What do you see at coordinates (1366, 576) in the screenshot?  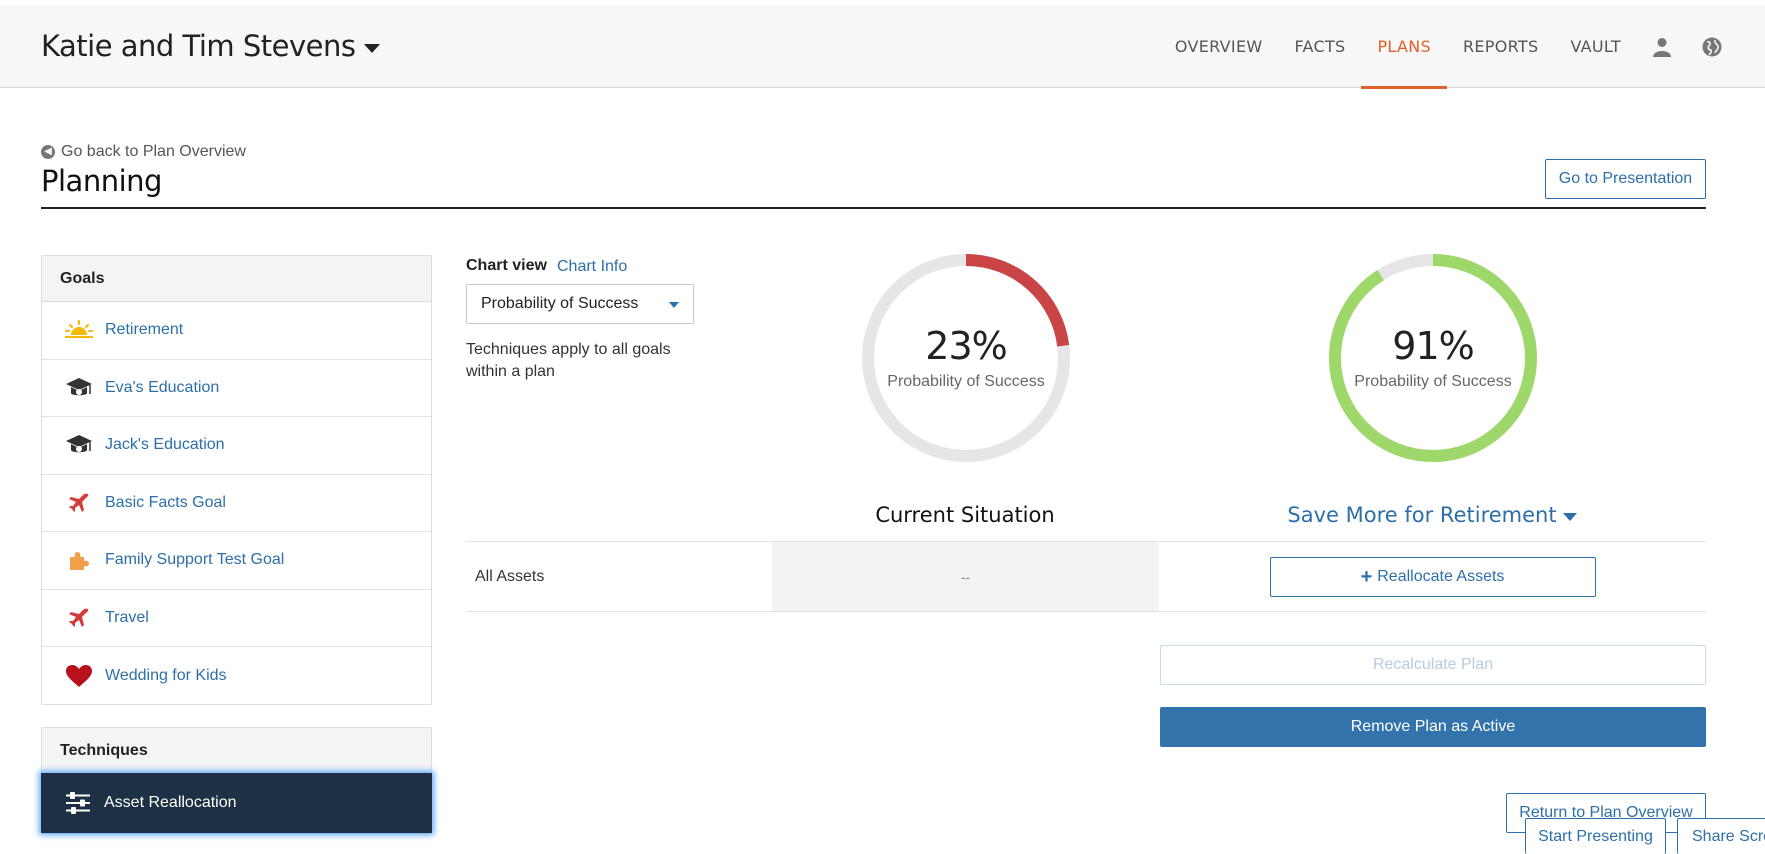 I see `plus-icon: +` at bounding box center [1366, 576].